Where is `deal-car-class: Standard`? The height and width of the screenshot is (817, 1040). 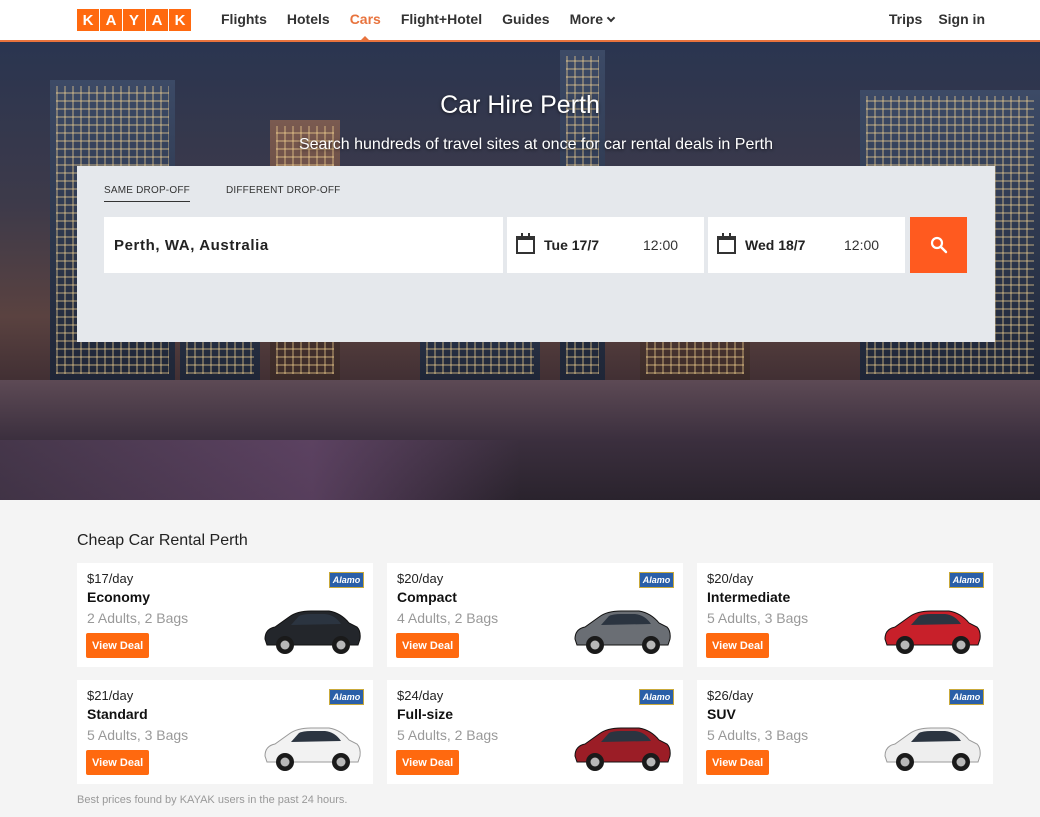
deal-car-class: Standard is located at coordinates (117, 714).